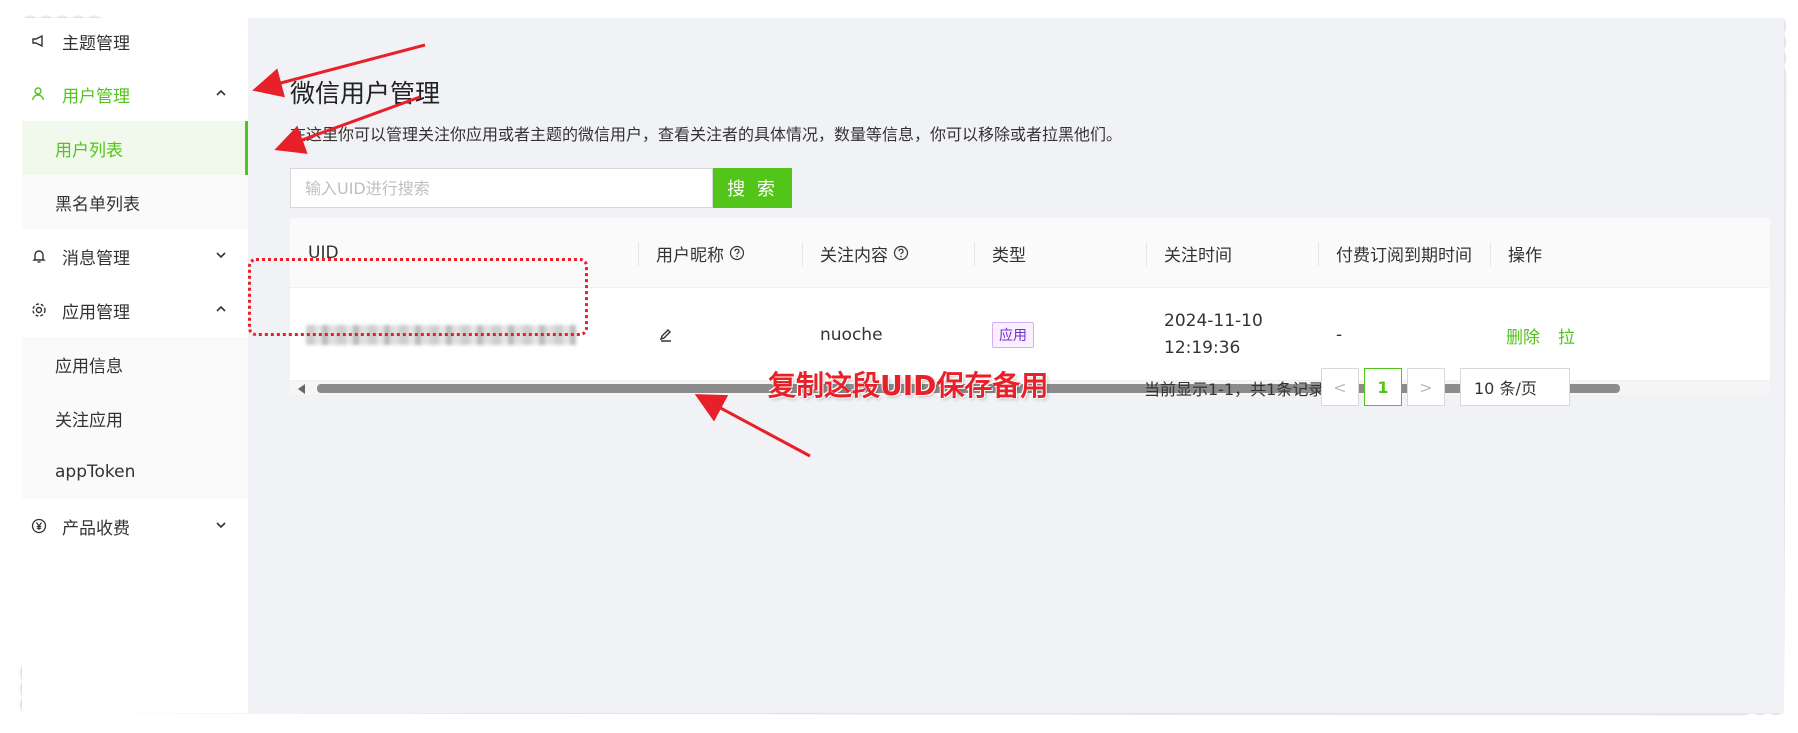 This screenshot has width=1798, height=733. I want to click on sidebar-item-user-list: 用户列表, so click(135, 148).